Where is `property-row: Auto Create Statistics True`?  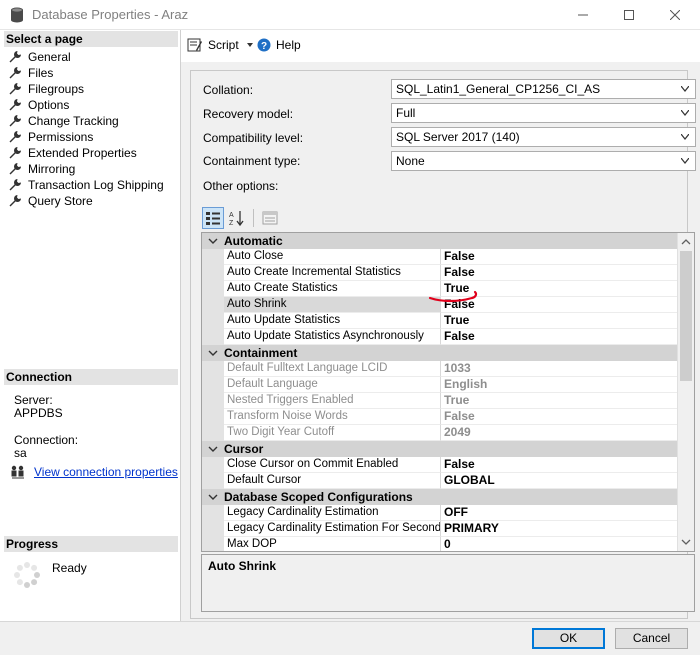 property-row: Auto Create Statistics True is located at coordinates (440, 289).